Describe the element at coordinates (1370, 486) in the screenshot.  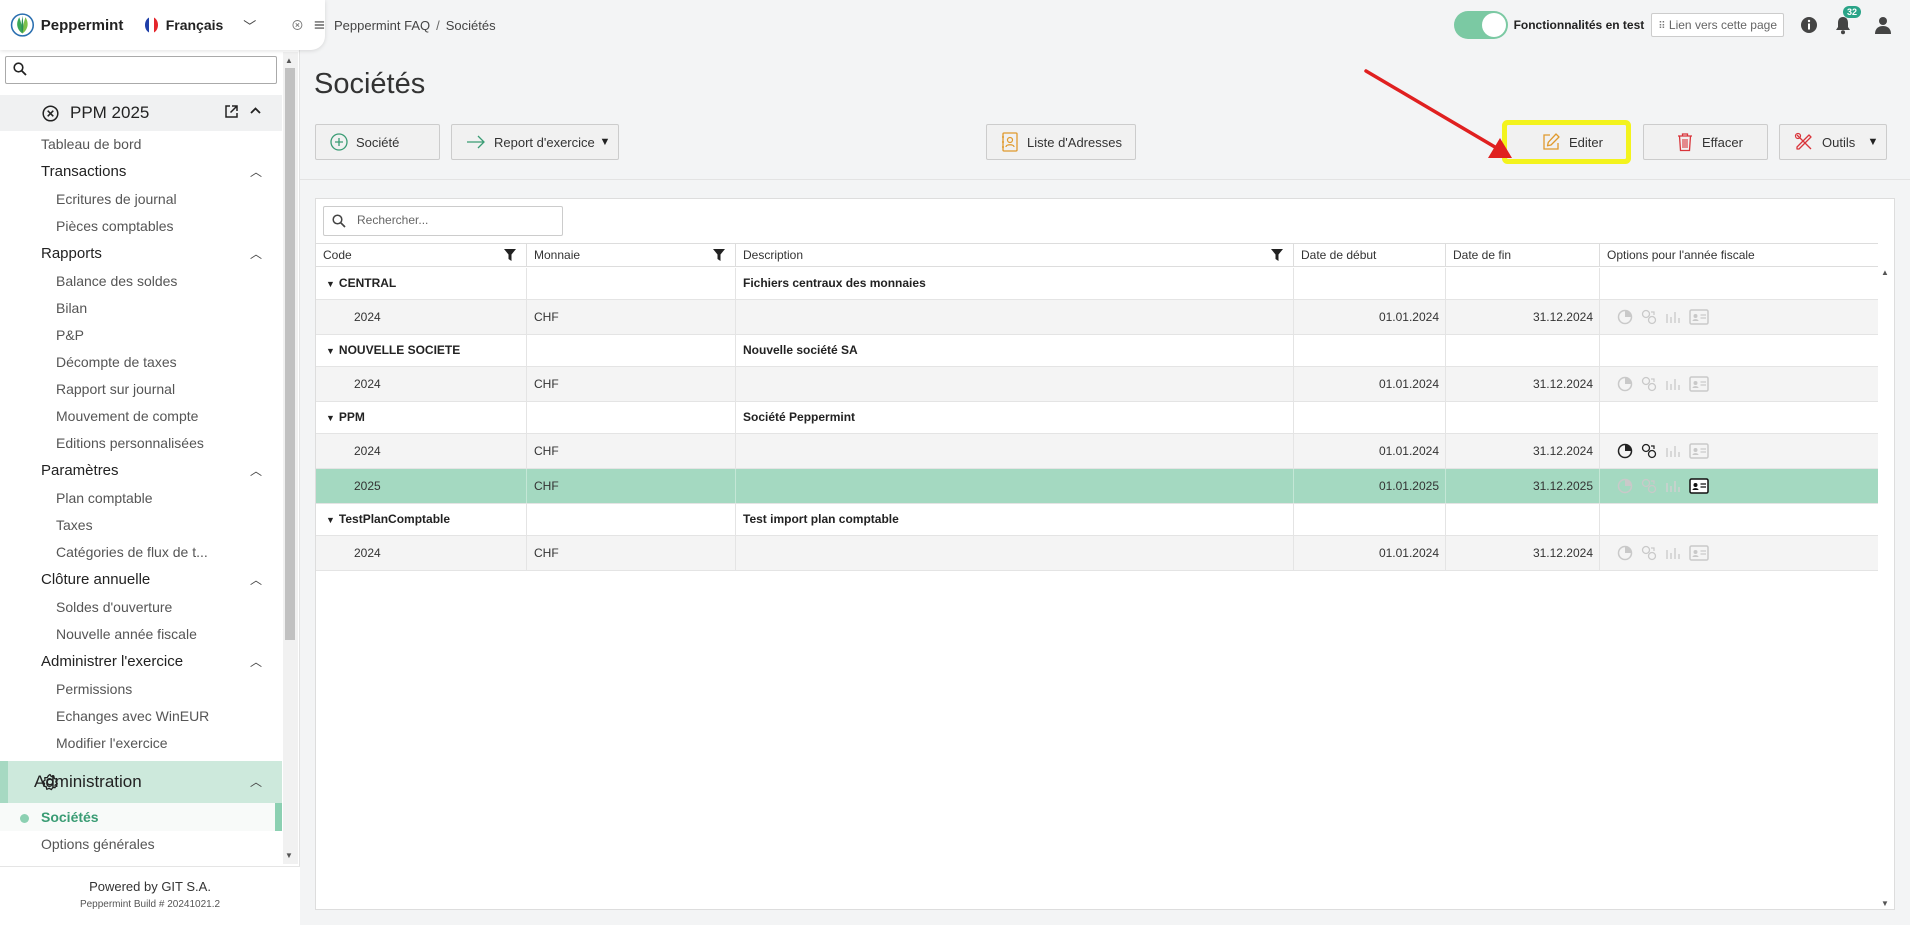
I see `start-date-cell: 01.01.2025` at that location.